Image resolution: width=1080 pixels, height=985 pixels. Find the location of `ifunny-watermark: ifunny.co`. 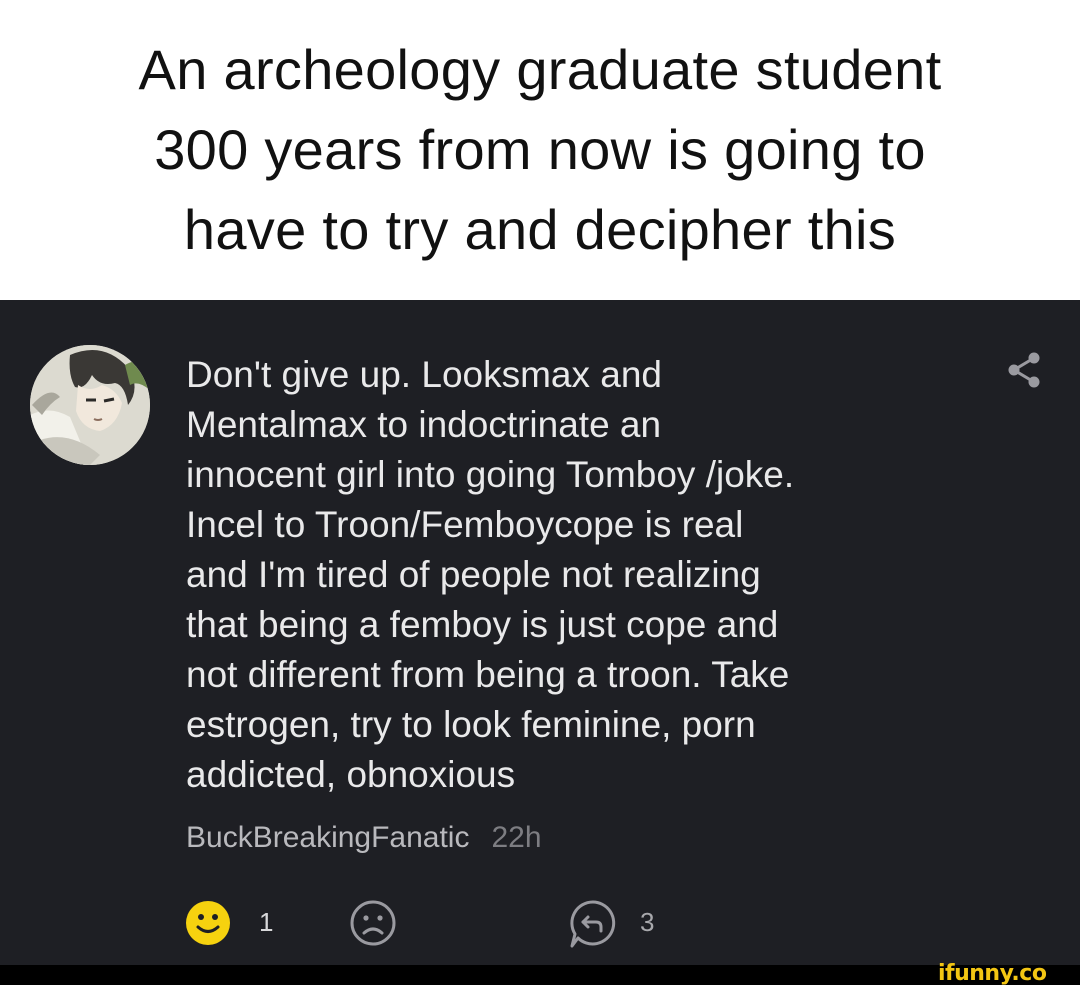

ifunny-watermark: ifunny.co is located at coordinates (992, 973).